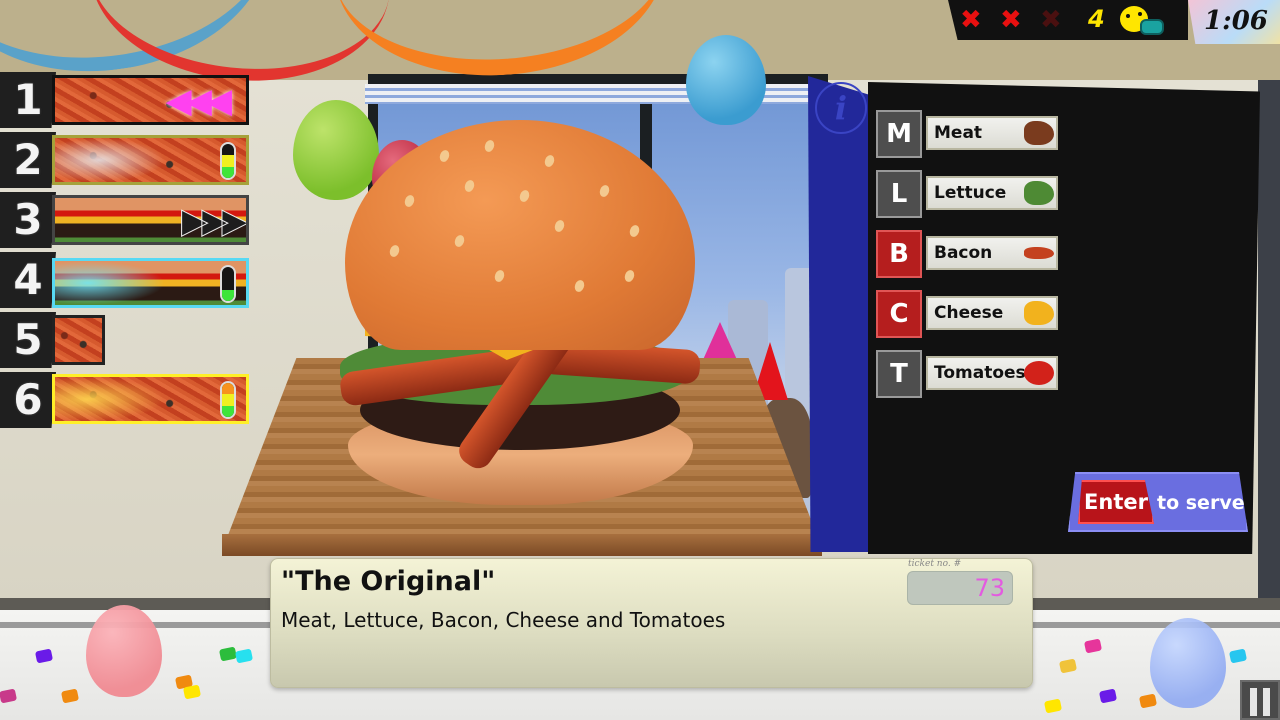 This screenshot has width=1280, height=720. Describe the element at coordinates (1039, 133) in the screenshot. I see `meat-icon` at that location.